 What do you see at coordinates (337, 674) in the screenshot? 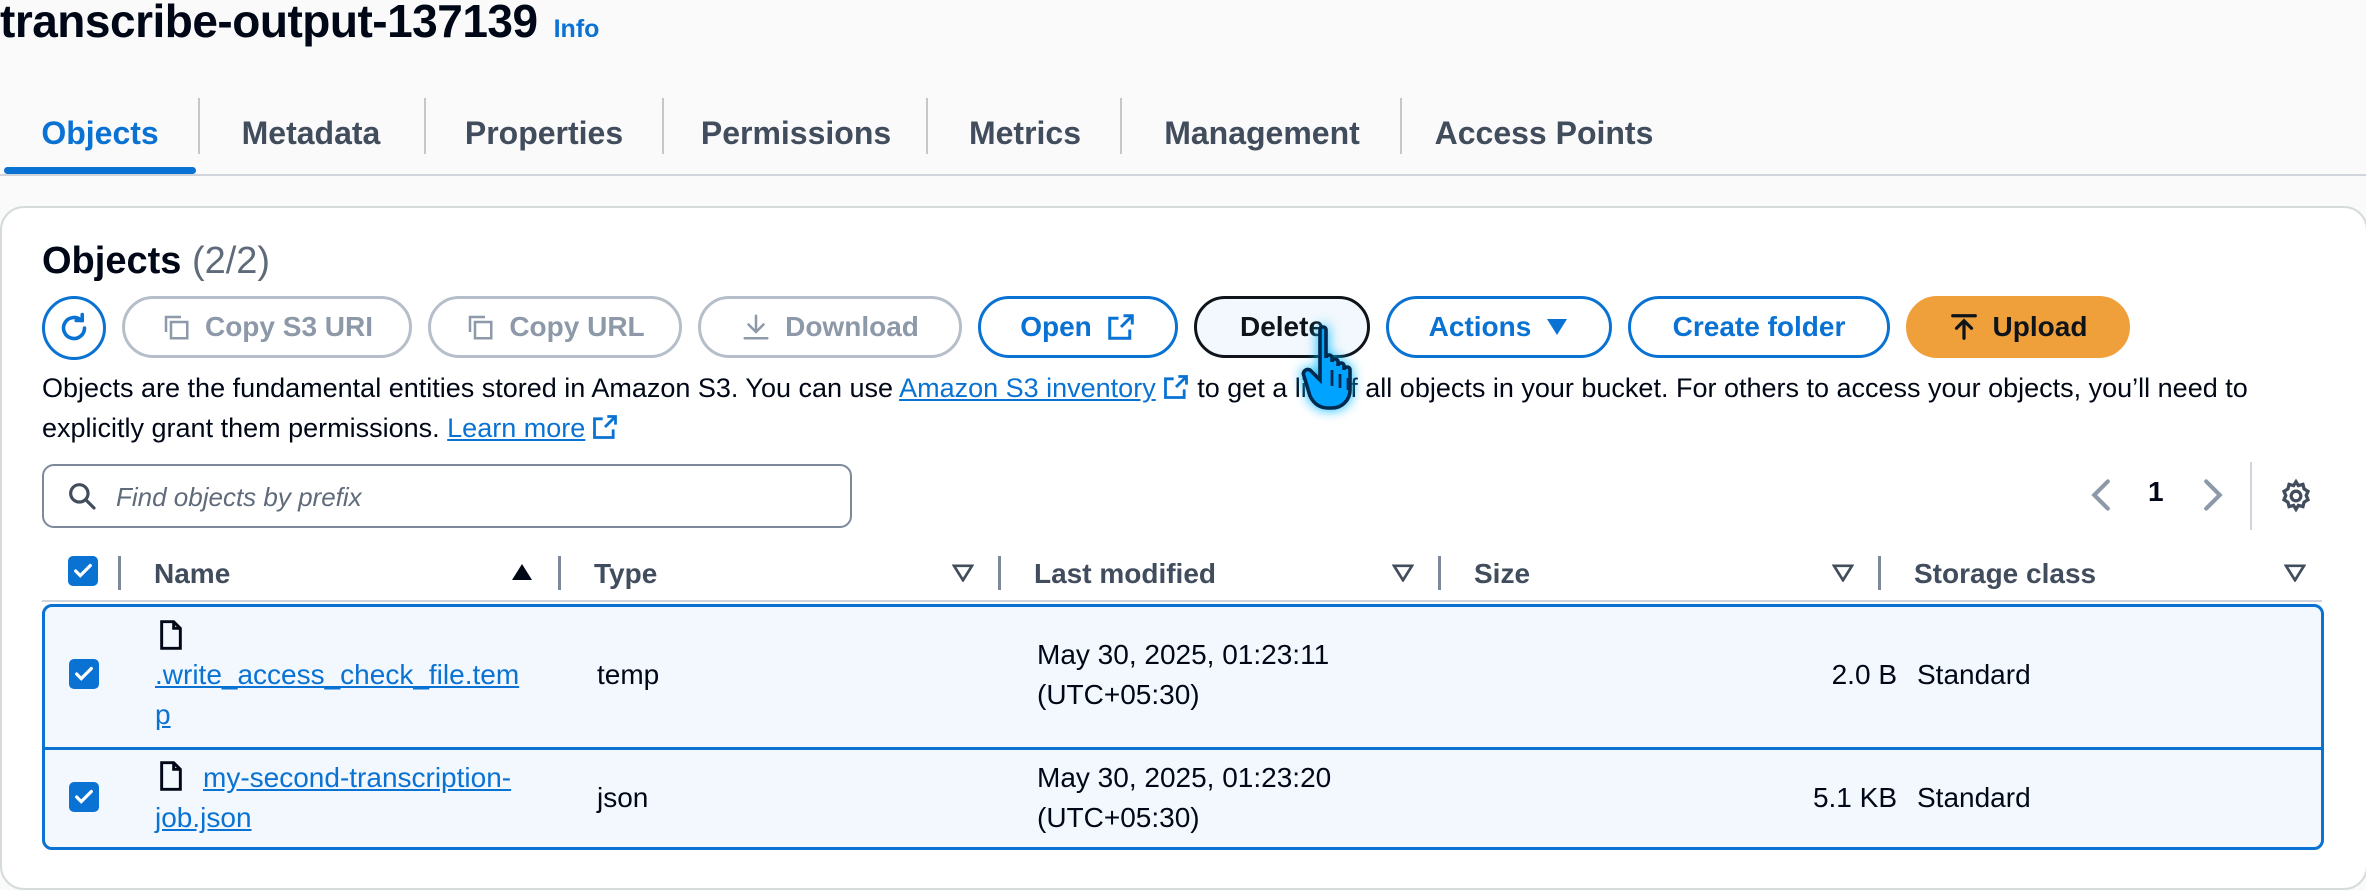
I see `object-name-line: .write_access_check_file.tem` at bounding box center [337, 674].